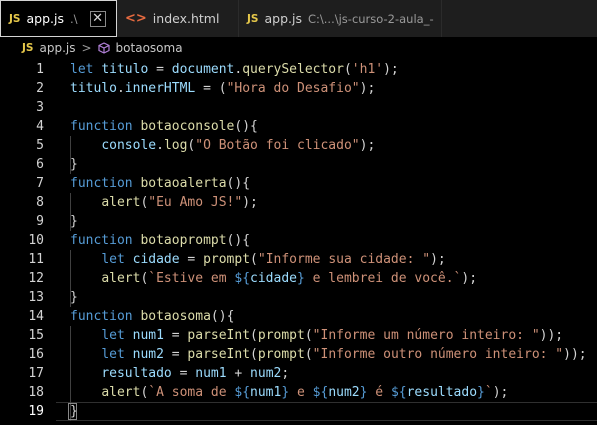 The width and height of the screenshot is (597, 425). Describe the element at coordinates (73, 18) in the screenshot. I see `tab-description: .\` at that location.